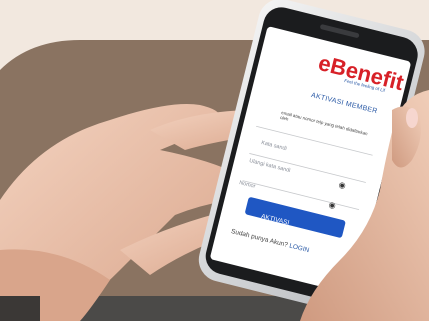 The height and width of the screenshot is (321, 429). I want to click on confirm-password-input: Ulangi kata sandi, so click(270, 166).